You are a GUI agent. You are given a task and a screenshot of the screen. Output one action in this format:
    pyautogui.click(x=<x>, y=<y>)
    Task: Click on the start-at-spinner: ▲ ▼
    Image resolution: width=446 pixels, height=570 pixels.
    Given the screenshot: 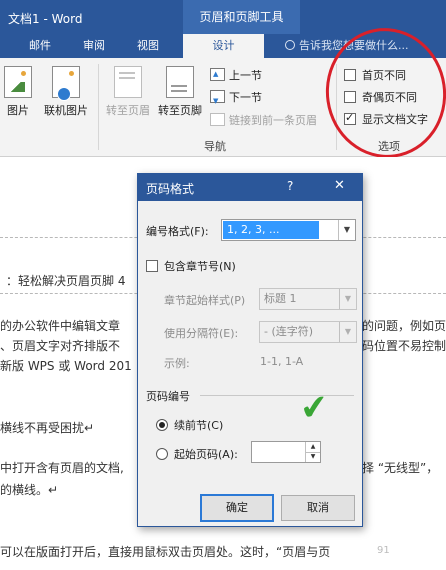 What is the action you would take?
    pyautogui.click(x=286, y=452)
    